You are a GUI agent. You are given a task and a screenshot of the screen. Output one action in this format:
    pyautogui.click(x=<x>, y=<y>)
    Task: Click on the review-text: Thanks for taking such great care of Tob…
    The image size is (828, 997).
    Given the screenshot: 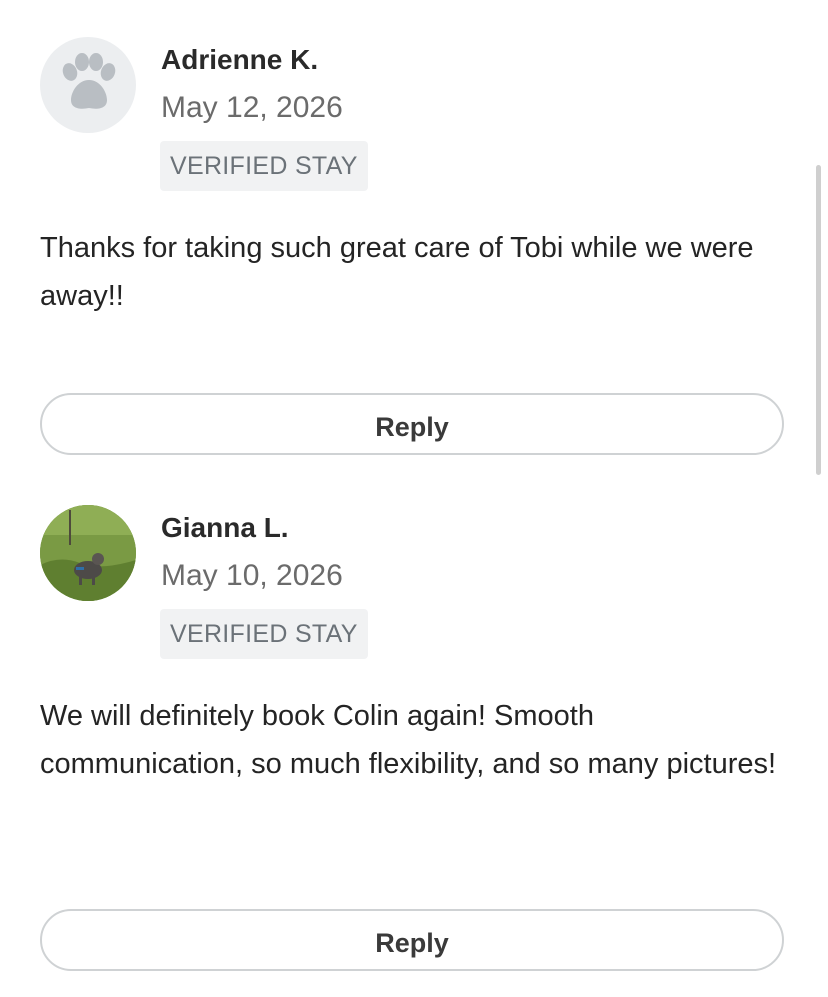 What is the action you would take?
    pyautogui.click(x=397, y=272)
    